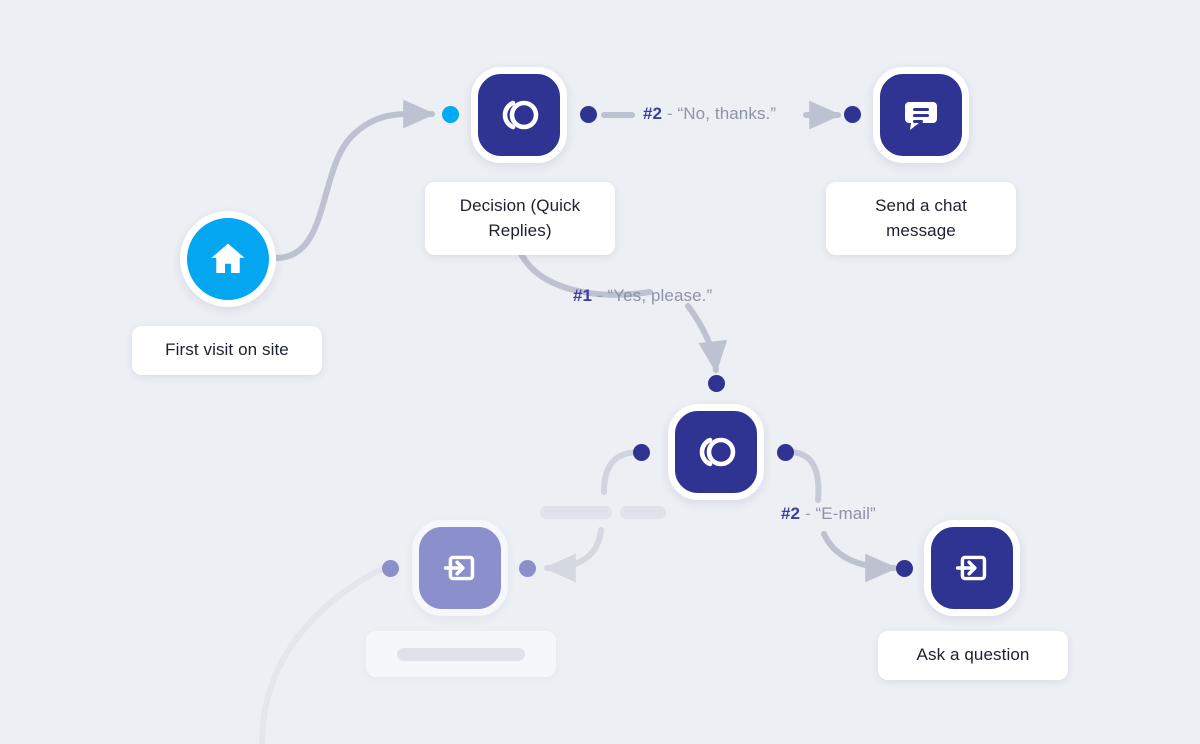 This screenshot has height=744, width=1200. I want to click on label-first-visit-on-site: First visit on site, so click(227, 350).